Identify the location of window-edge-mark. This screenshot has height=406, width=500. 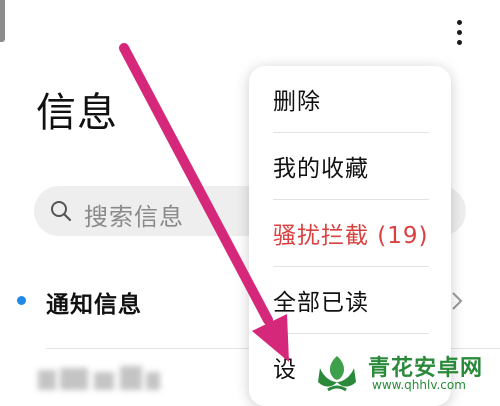
(2, 21).